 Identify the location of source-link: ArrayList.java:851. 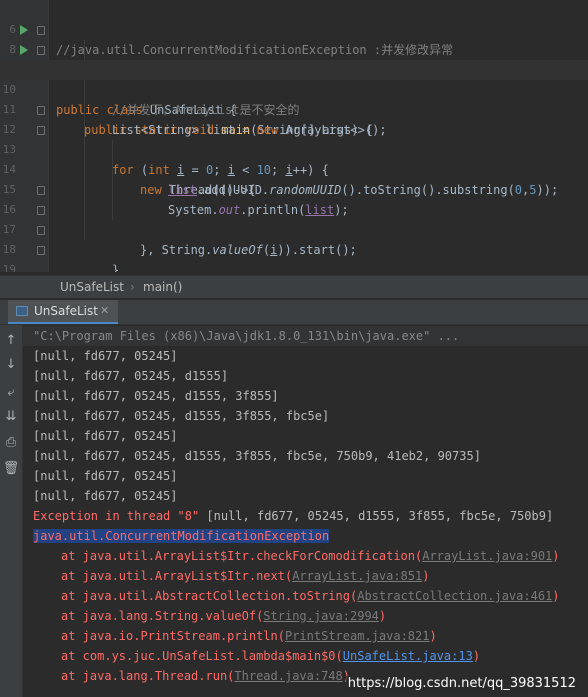
(357, 576).